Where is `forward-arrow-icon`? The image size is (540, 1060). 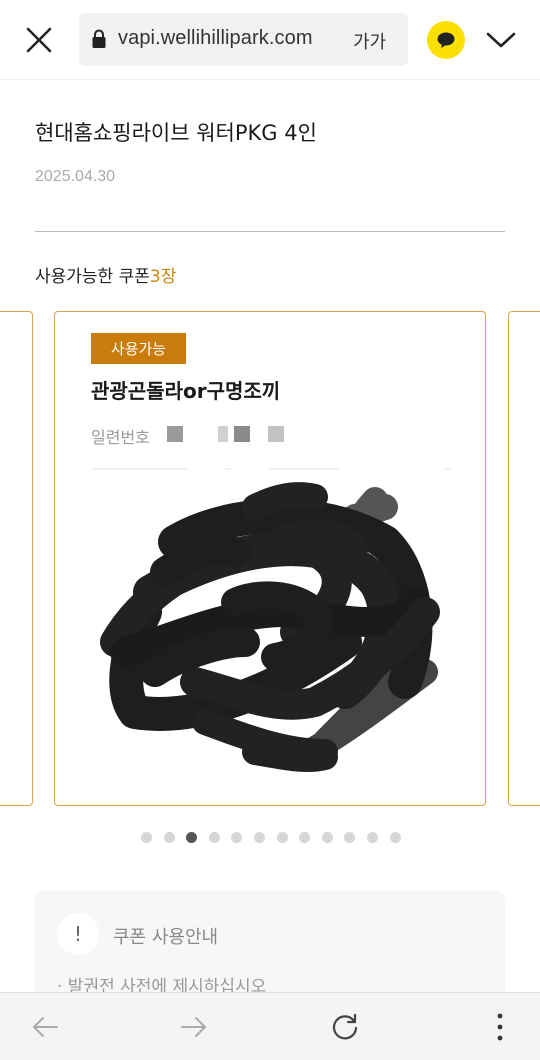 forward-arrow-icon is located at coordinates (193, 1027).